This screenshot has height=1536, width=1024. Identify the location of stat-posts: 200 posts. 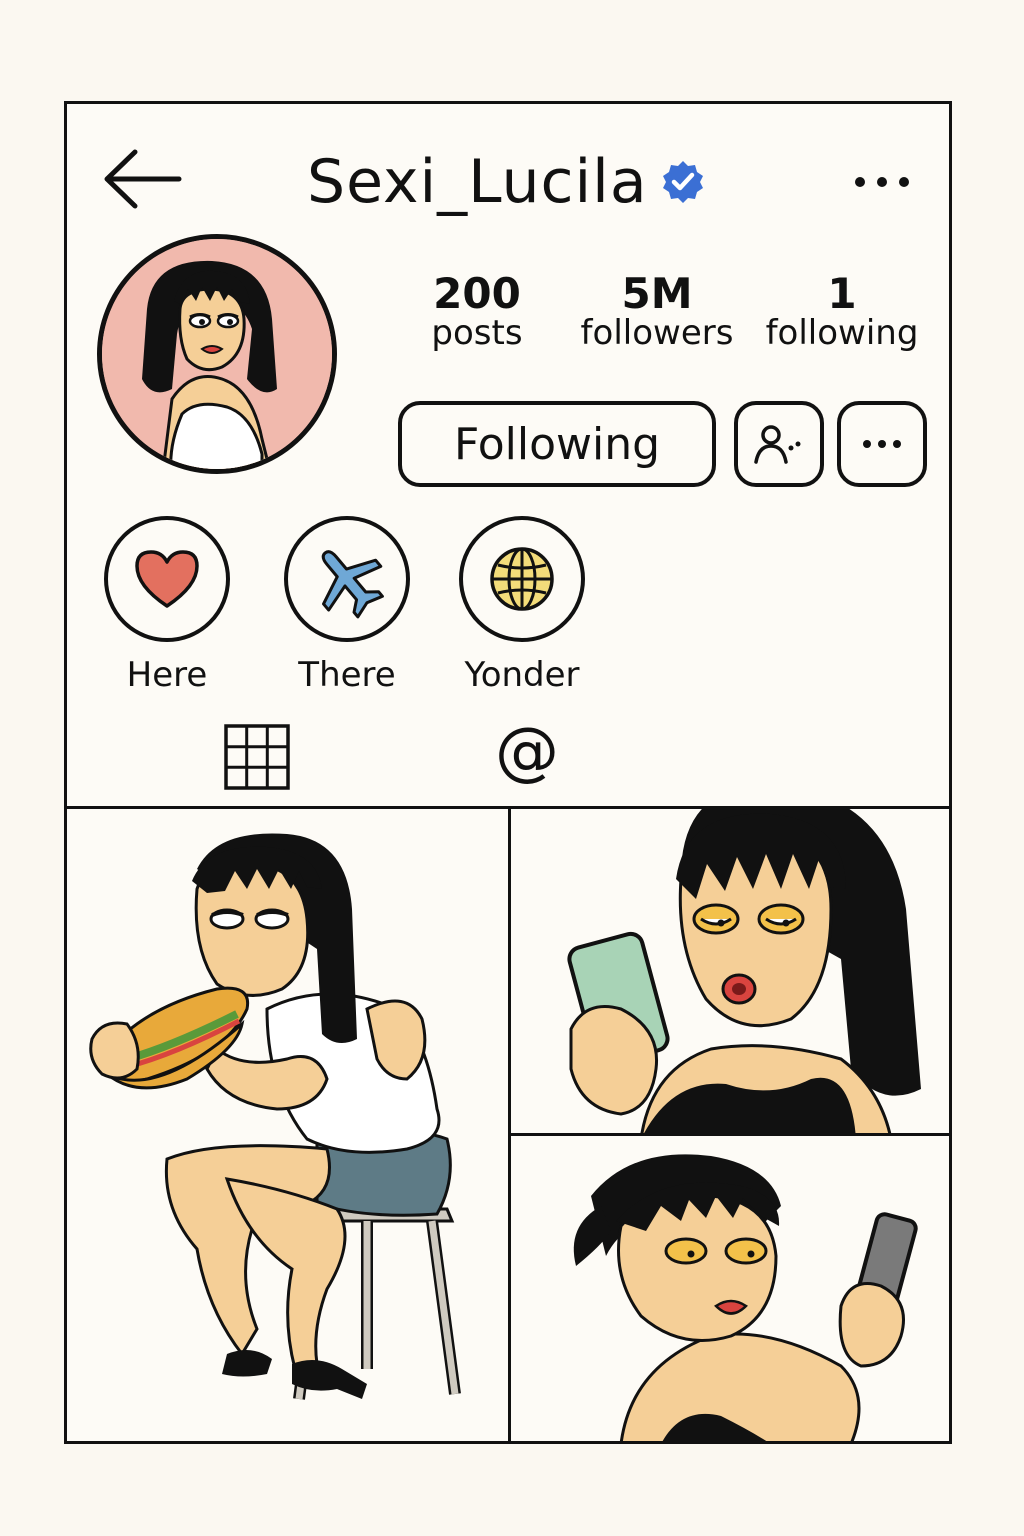
(477, 311).